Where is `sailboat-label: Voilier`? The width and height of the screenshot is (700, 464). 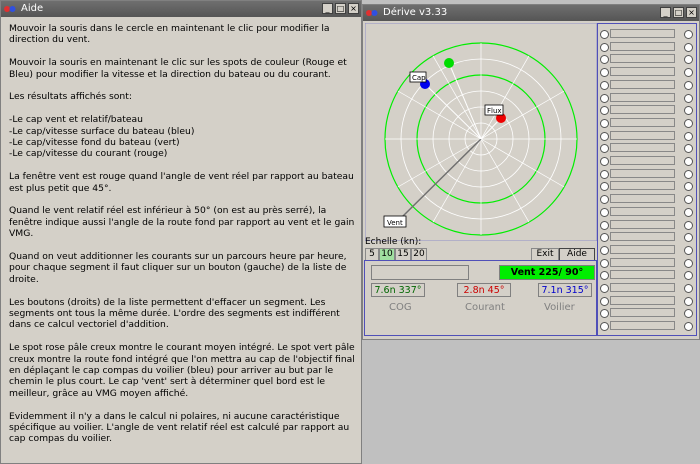
sailboat-label: Voilier is located at coordinates (559, 307).